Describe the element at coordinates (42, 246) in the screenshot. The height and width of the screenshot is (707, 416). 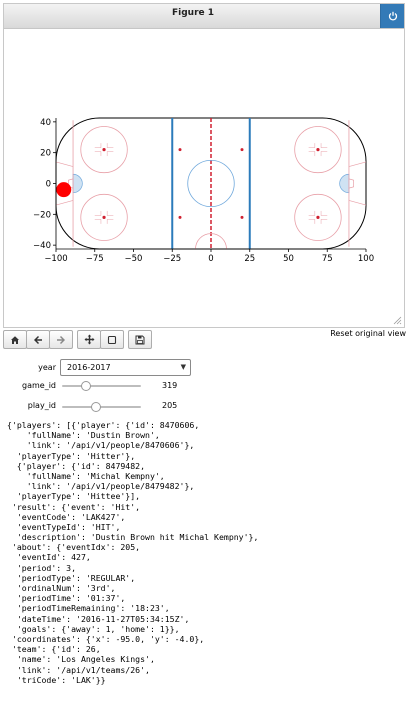
I see `y-tick-label: −40` at that location.